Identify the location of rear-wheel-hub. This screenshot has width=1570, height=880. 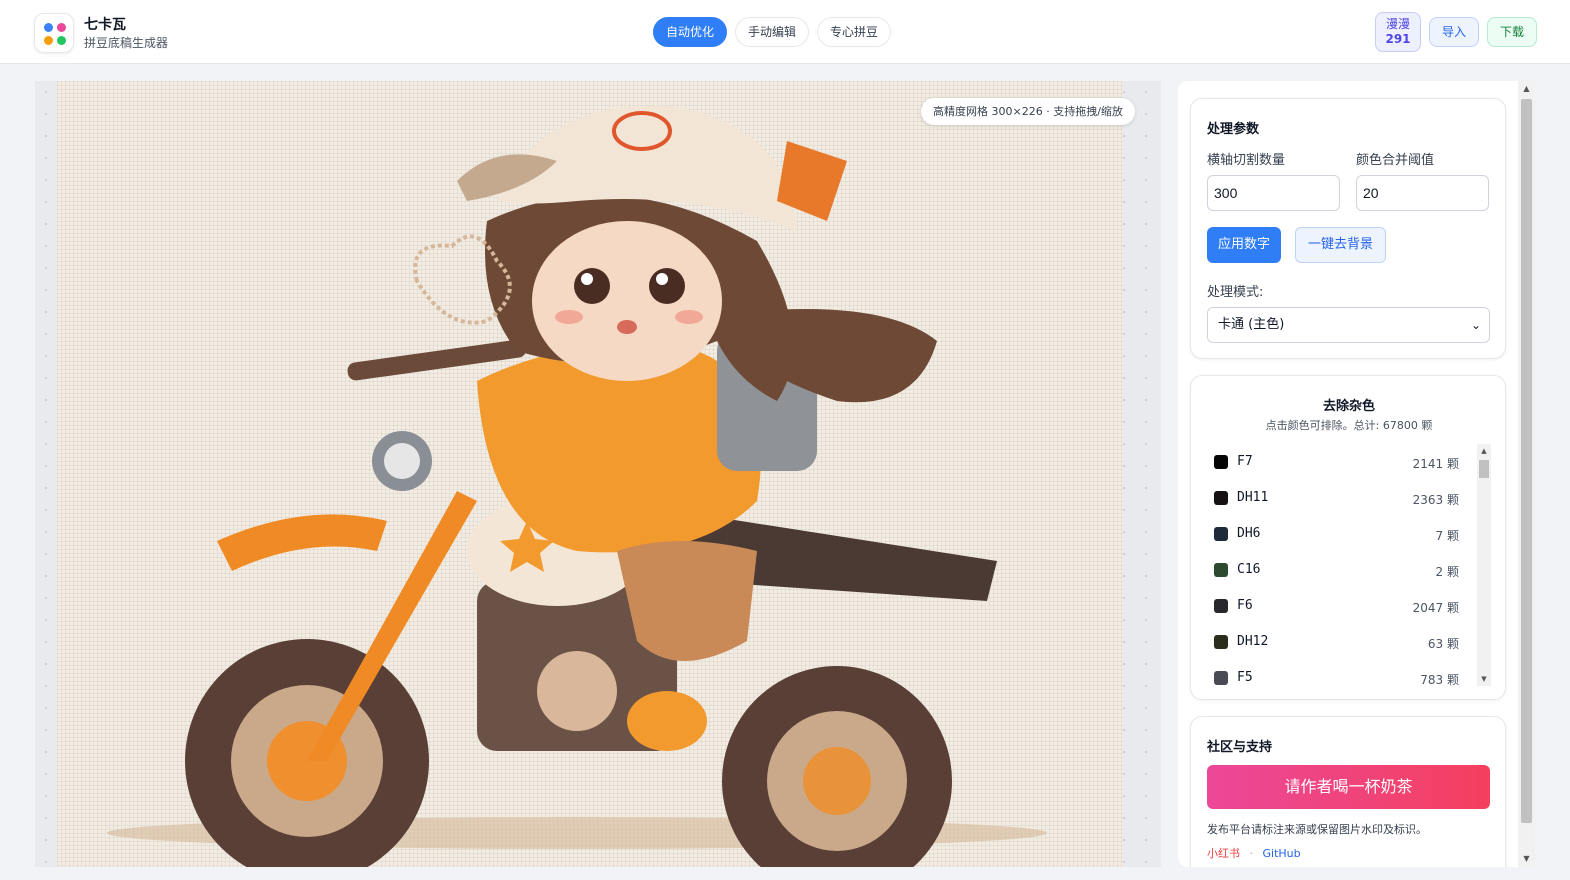
(837, 781).